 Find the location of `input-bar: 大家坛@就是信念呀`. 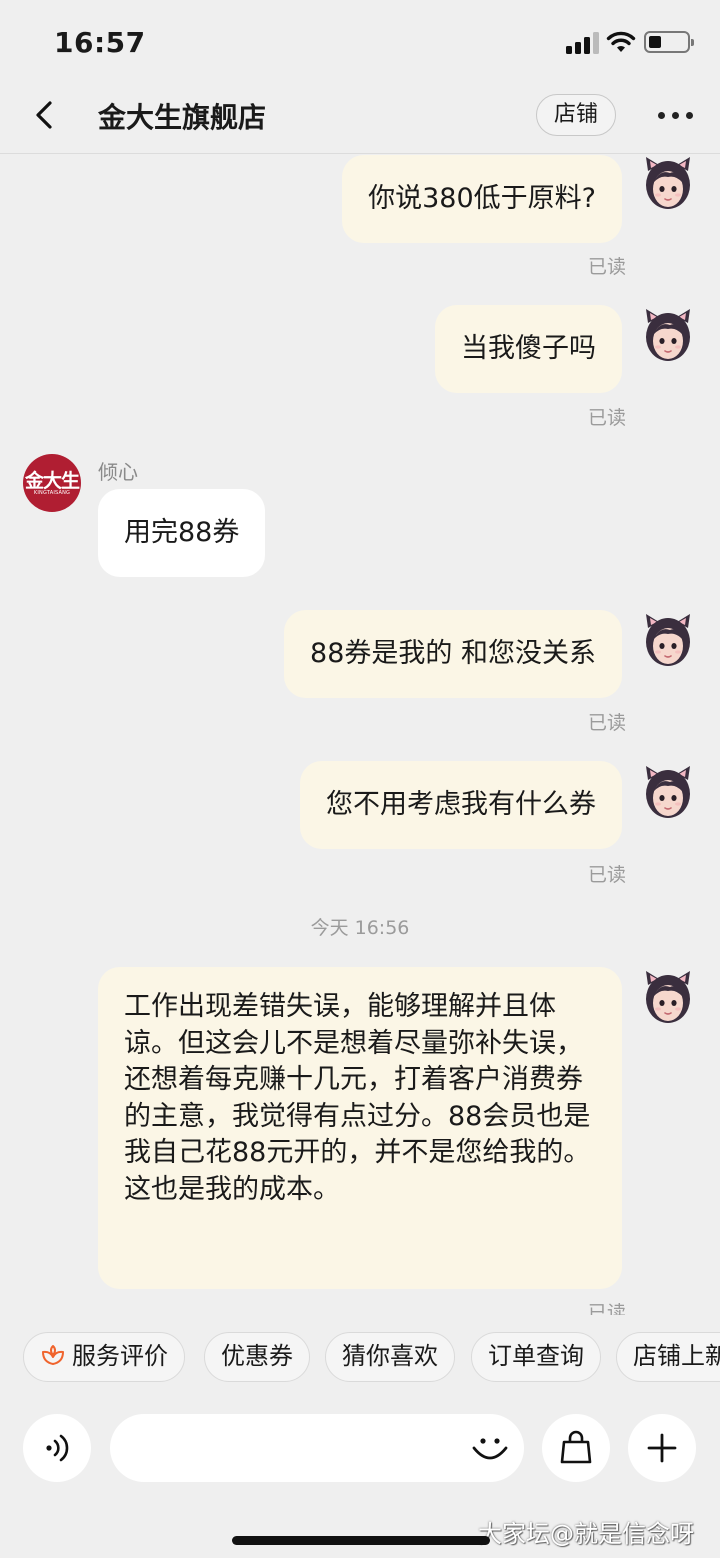

input-bar: 大家坛@就是信念呀 is located at coordinates (360, 1479).